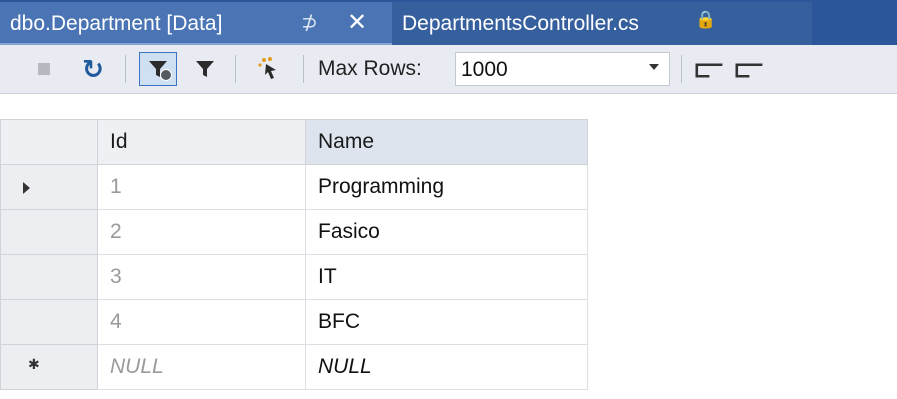 The image size is (897, 399). Describe the element at coordinates (158, 69) in the screenshot. I see `apply-filter-button` at that location.